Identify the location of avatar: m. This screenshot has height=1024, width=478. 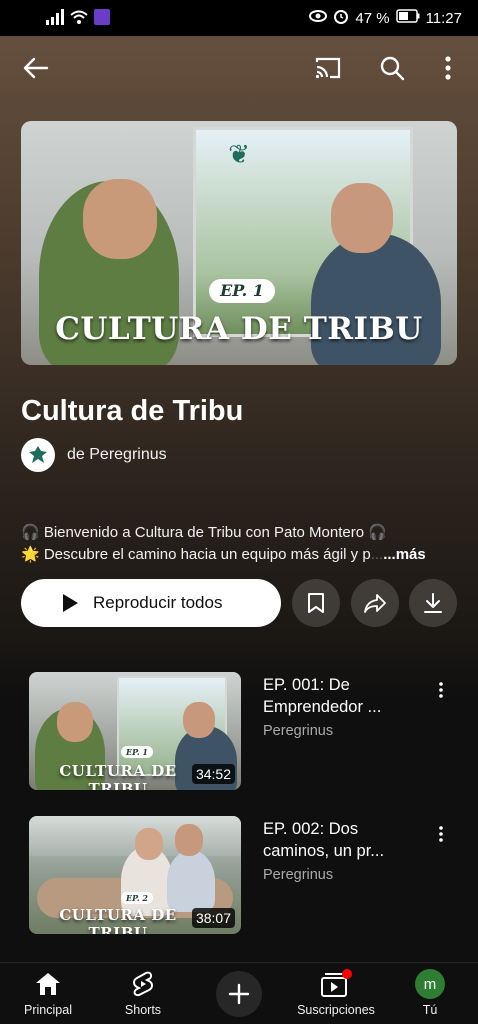
(430, 984).